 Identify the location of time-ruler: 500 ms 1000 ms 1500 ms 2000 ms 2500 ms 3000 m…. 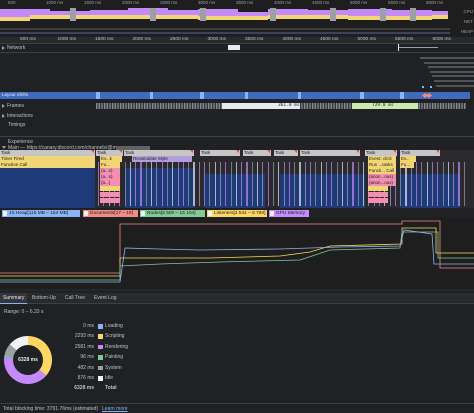
(237, 40).